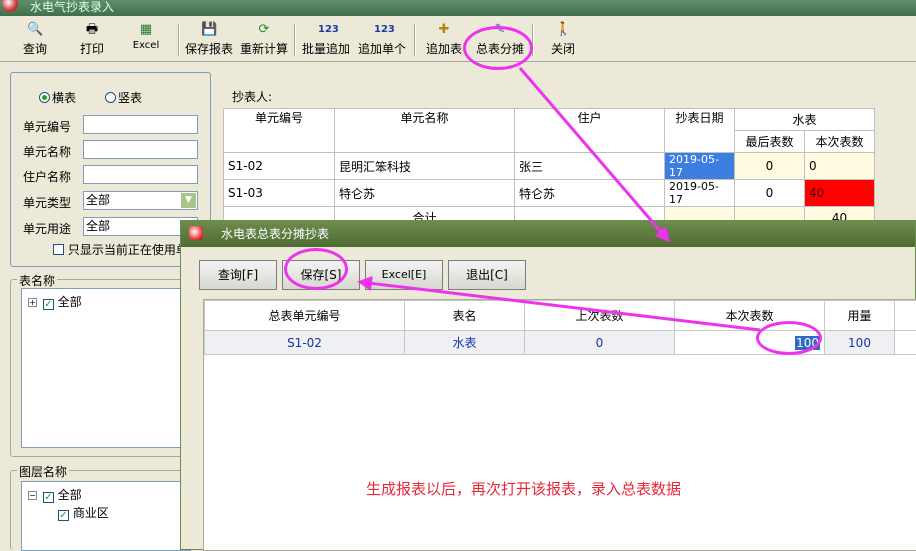  Describe the element at coordinates (560, 306) in the screenshot. I see `arrow-to-save` at that location.